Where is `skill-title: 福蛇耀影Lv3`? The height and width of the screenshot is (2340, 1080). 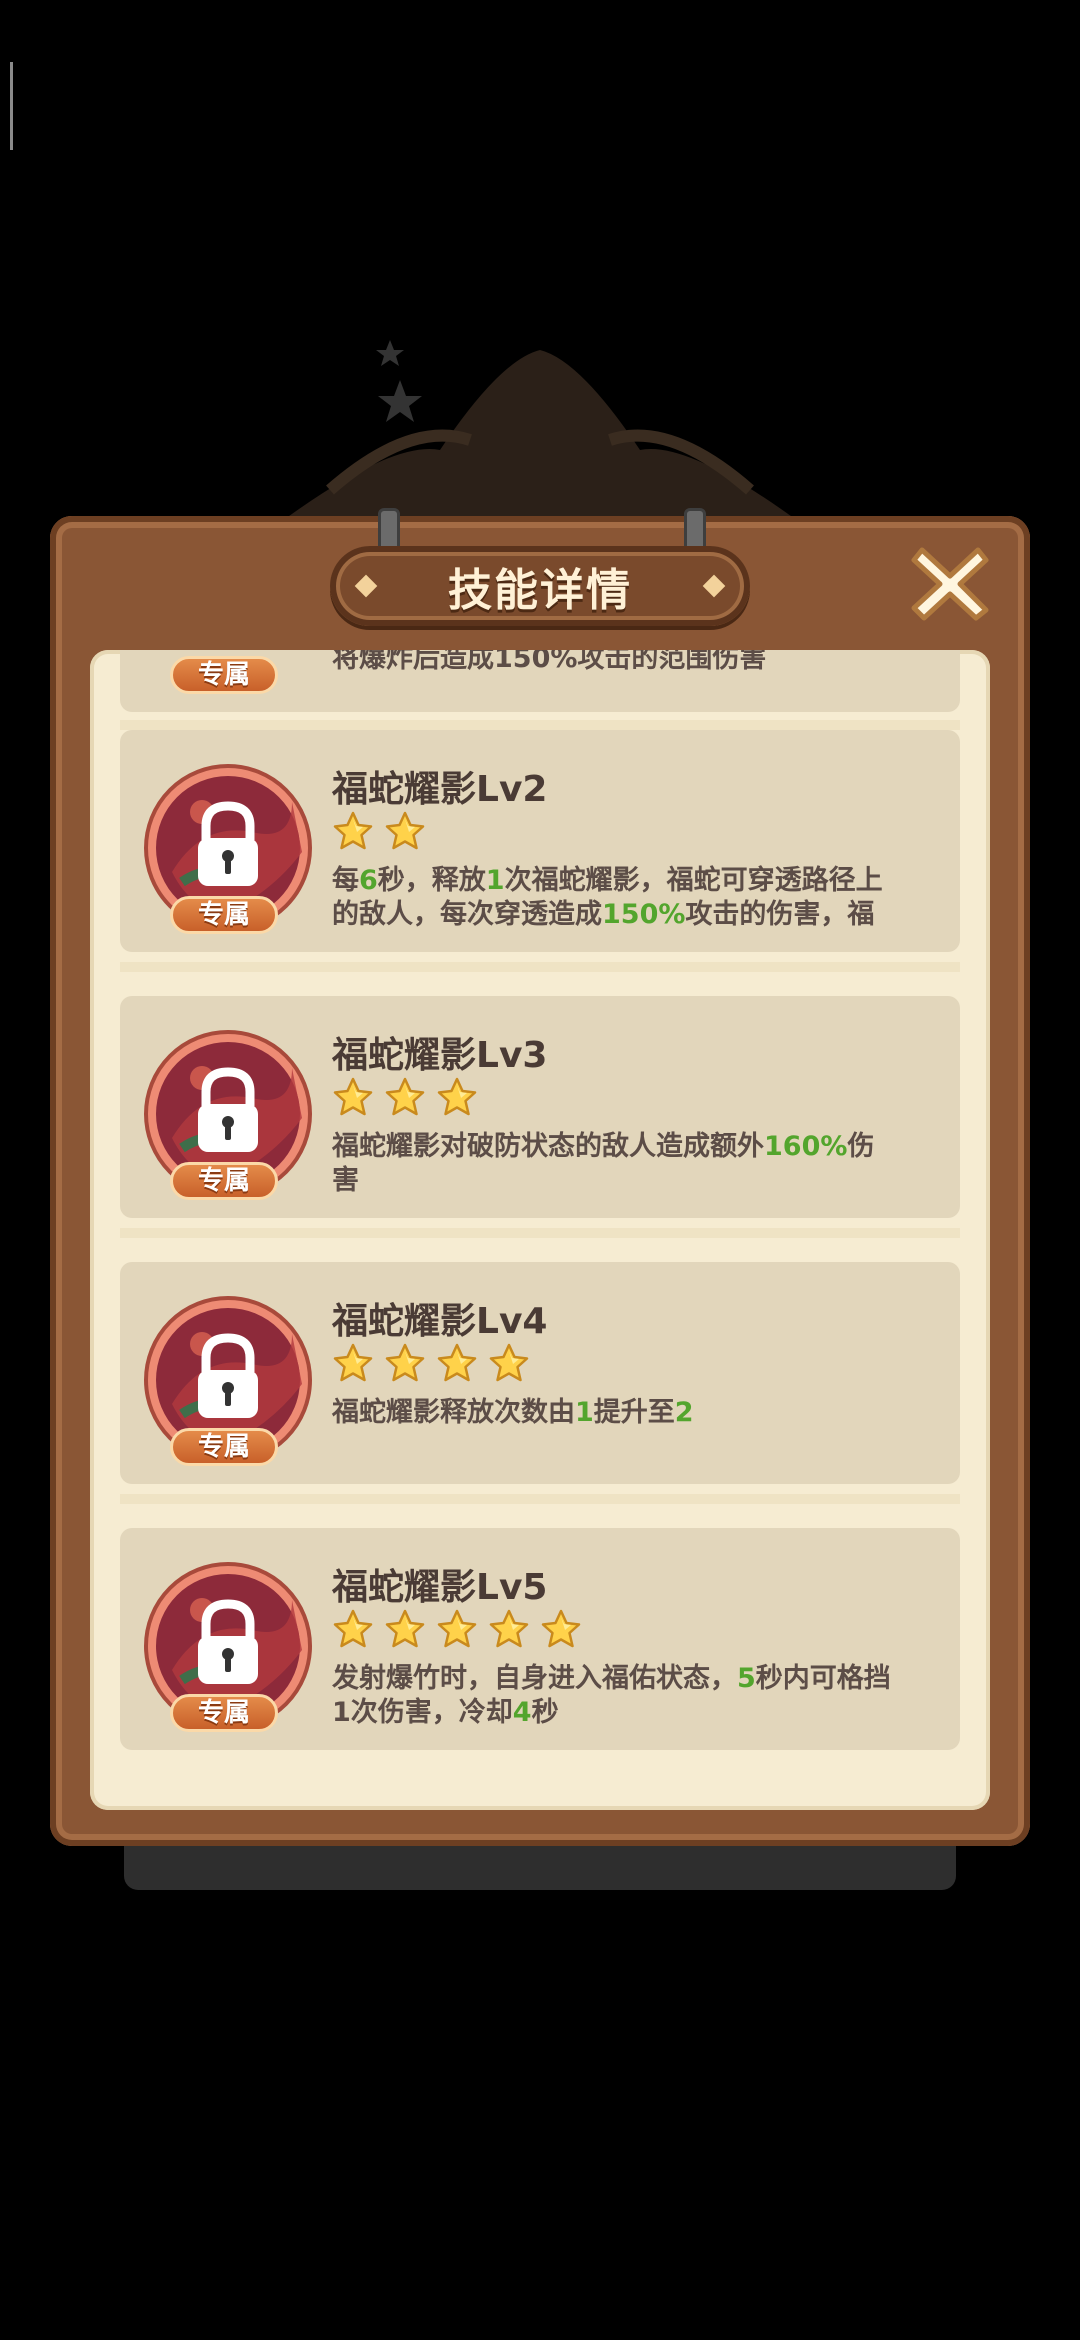
skill-title: 福蛇耀影Lv3 is located at coordinates (440, 1055).